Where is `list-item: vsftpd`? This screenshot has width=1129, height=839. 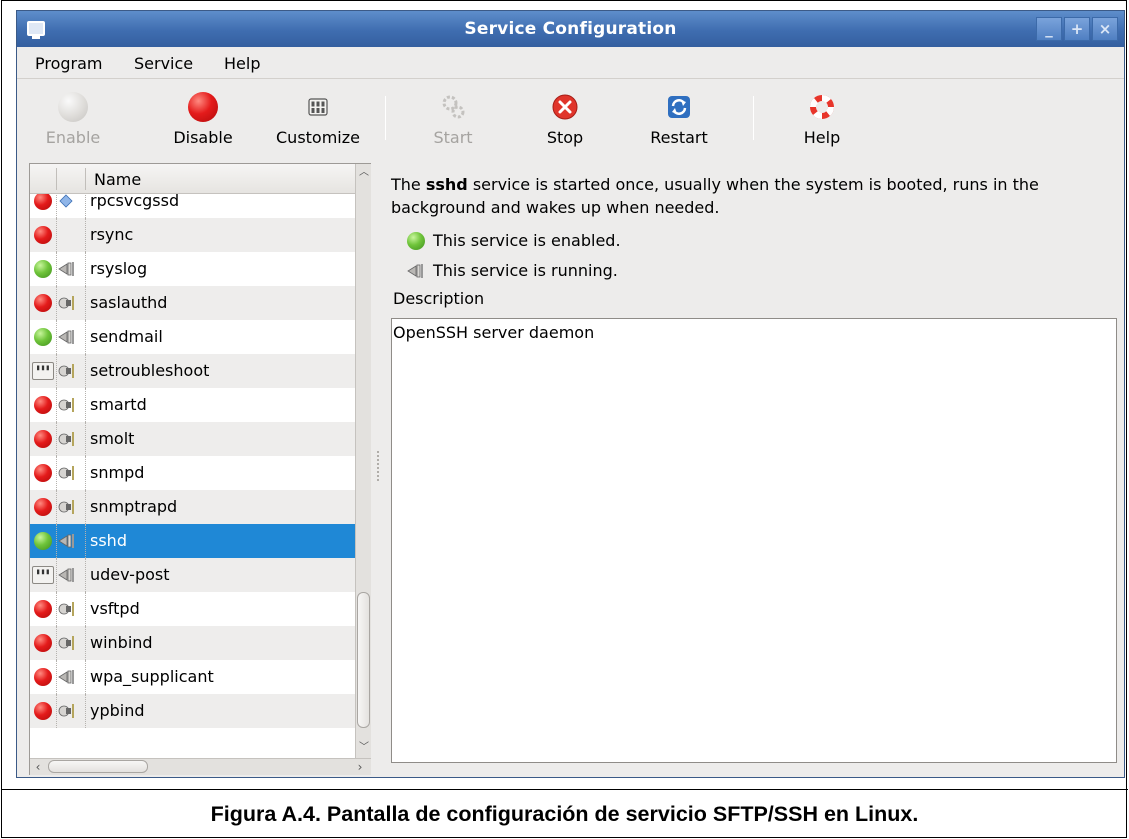
list-item: vsftpd is located at coordinates (192, 609).